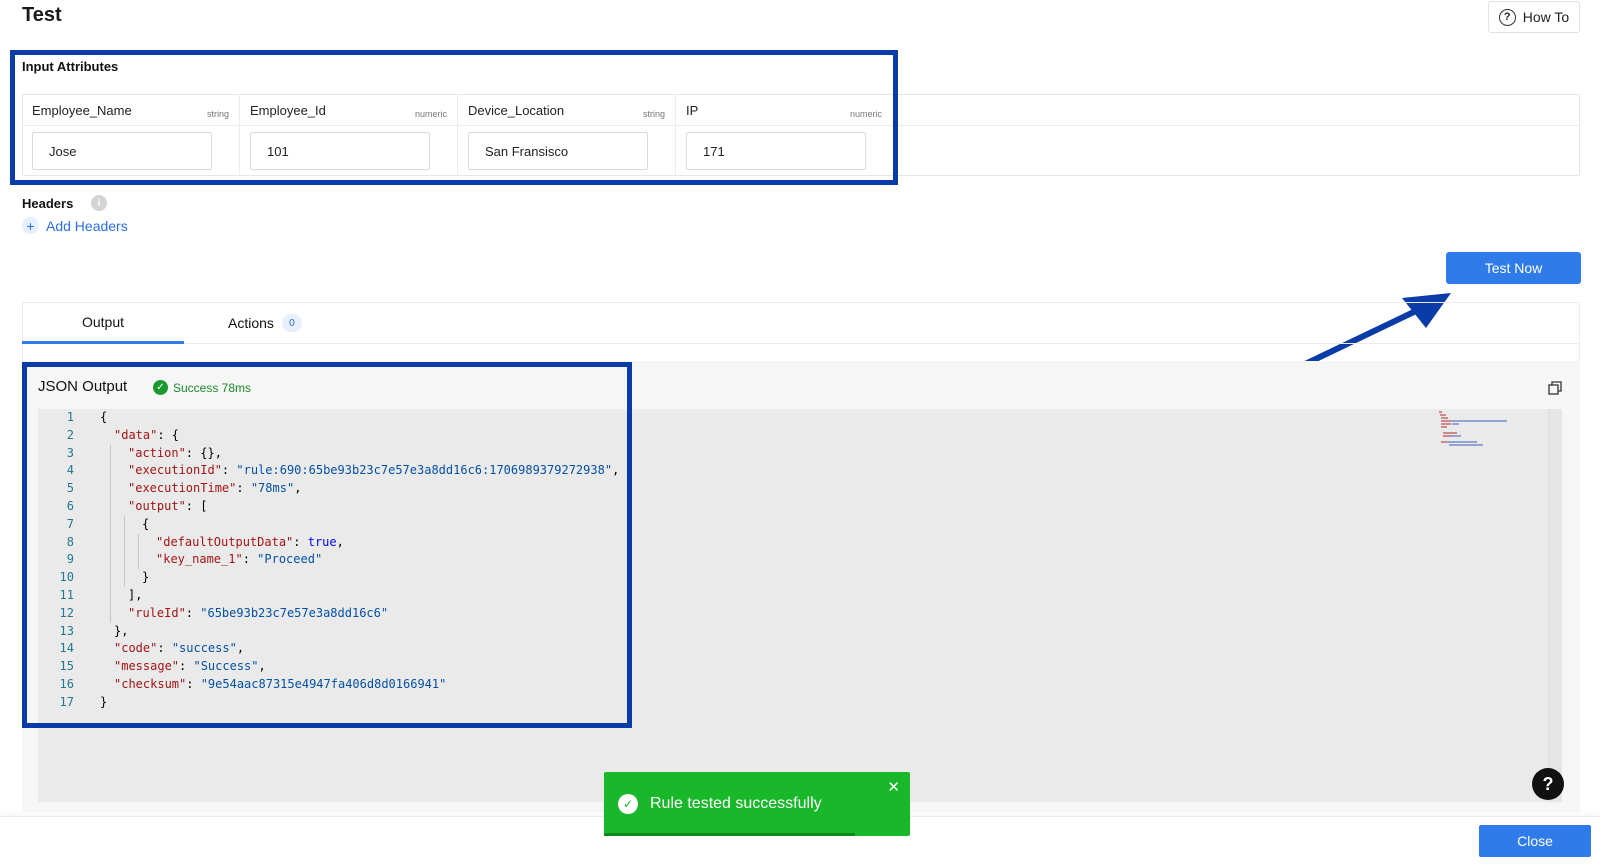 The width and height of the screenshot is (1600, 866). Describe the element at coordinates (73, 702) in the screenshot. I see `code-line: 17}` at that location.